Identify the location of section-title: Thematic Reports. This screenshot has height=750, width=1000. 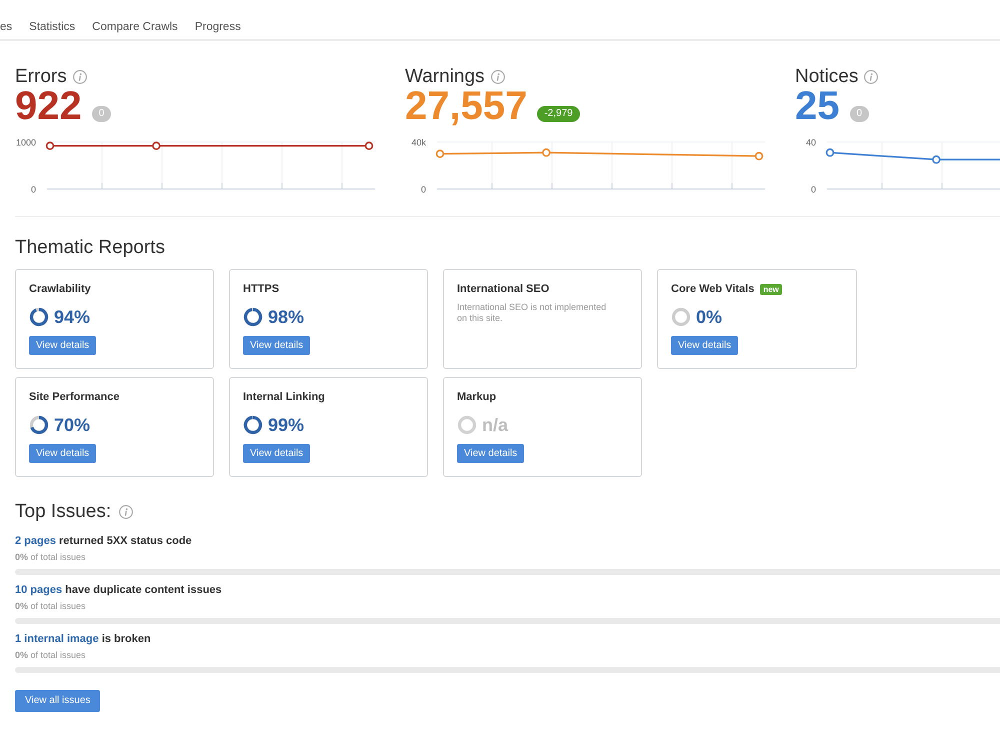
(90, 248).